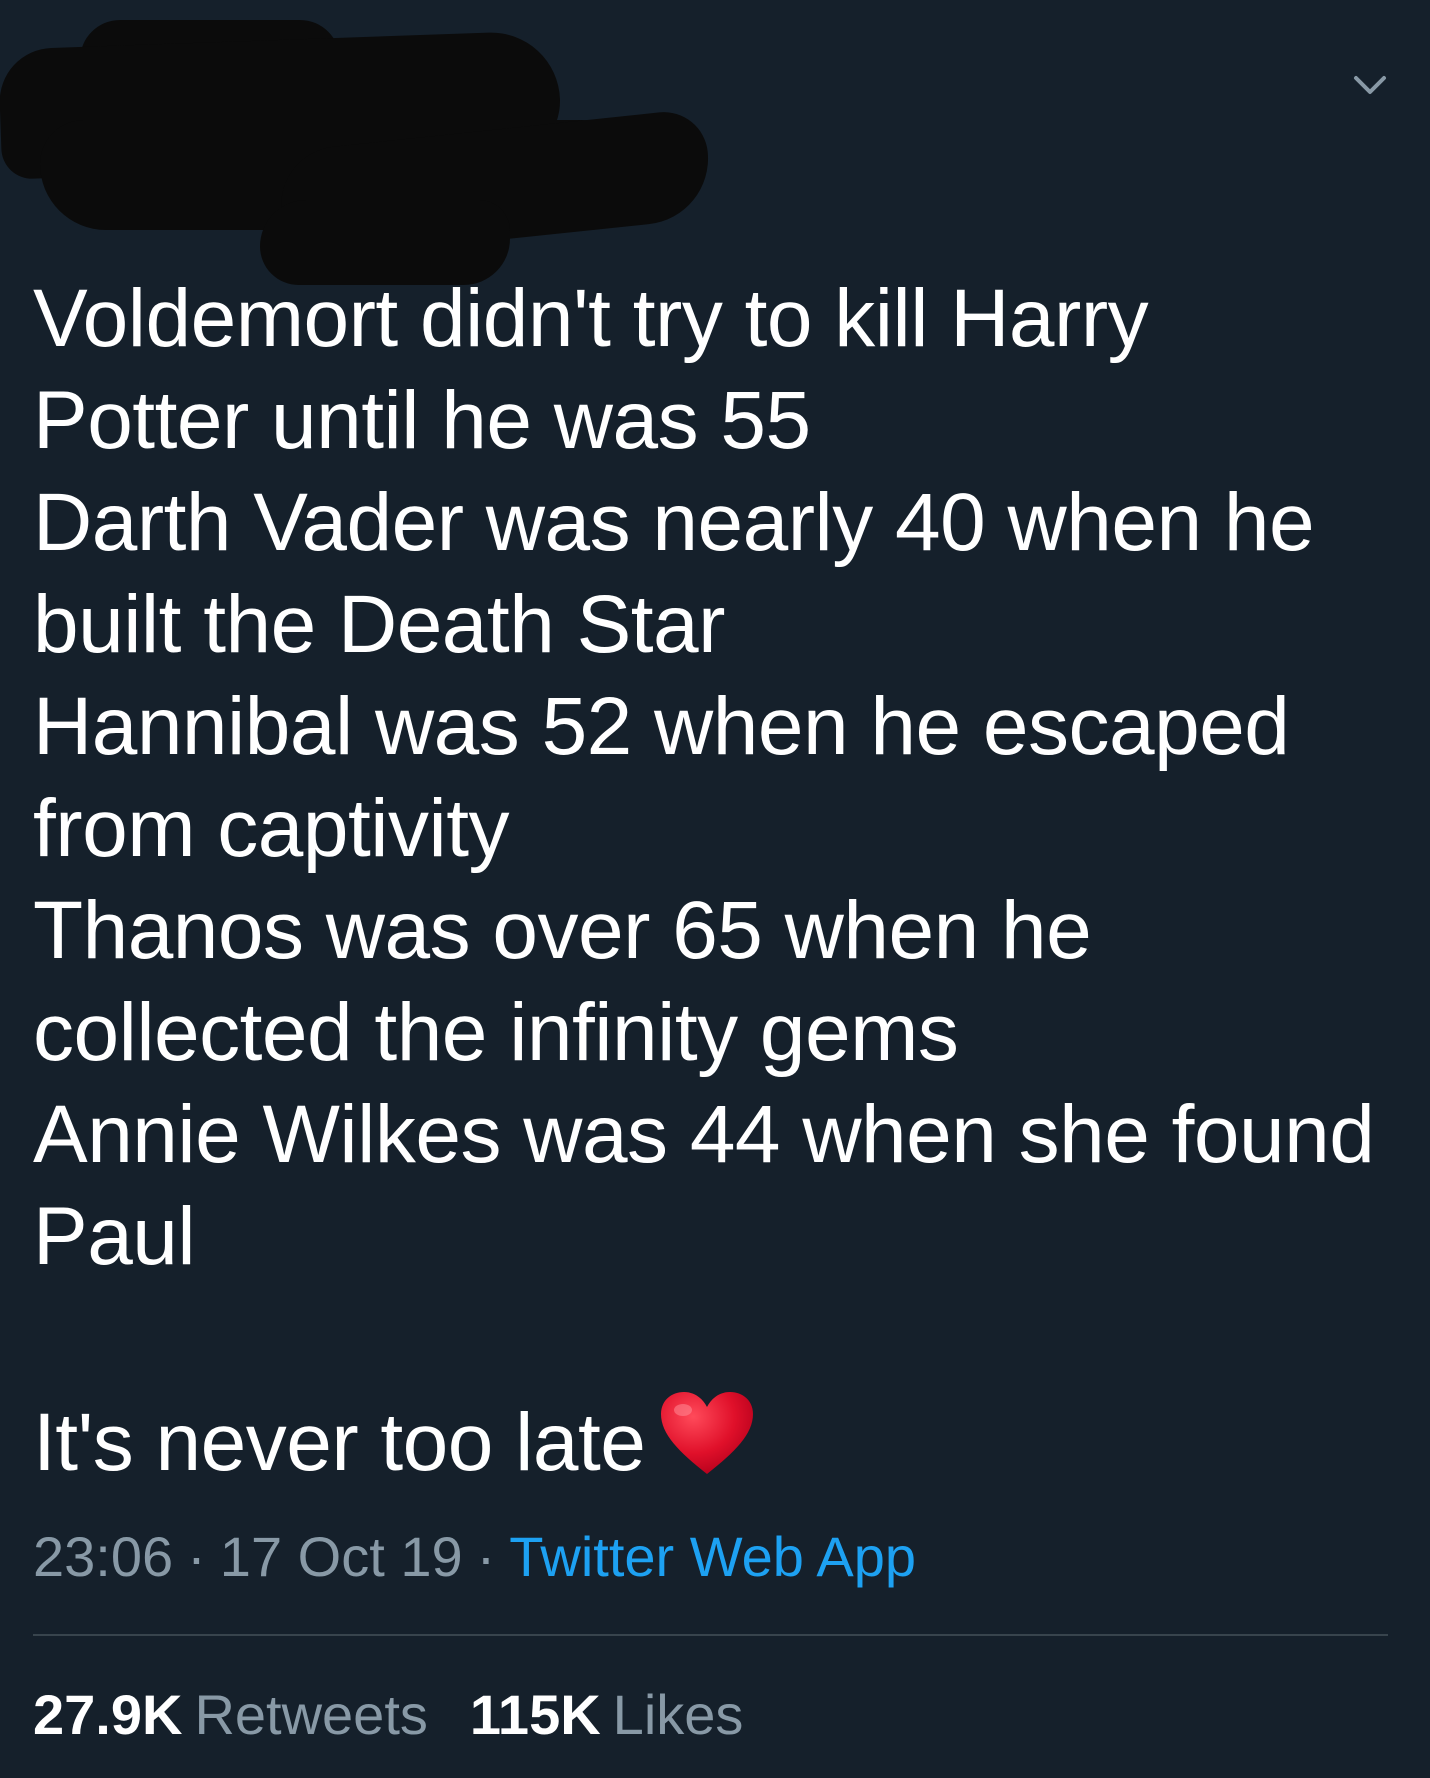 This screenshot has width=1430, height=1778. Describe the element at coordinates (674, 522) in the screenshot. I see `tweet-text-line: Darth Vader was nearly 40 when he` at that location.